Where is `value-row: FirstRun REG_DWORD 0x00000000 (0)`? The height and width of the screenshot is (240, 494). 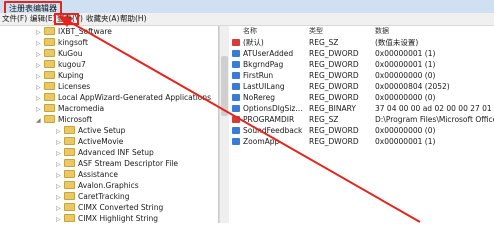
value-row: FirstRun REG_DWORD 0x00000000 (0) is located at coordinates (361, 75).